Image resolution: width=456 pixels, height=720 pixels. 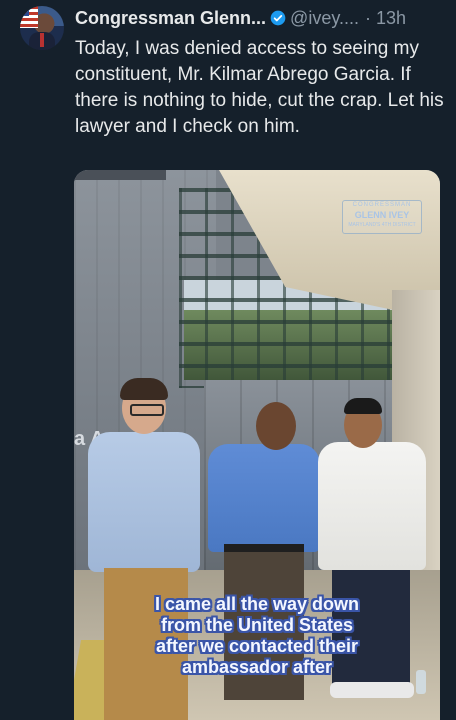 I want to click on verified-badge-icon, so click(x=278, y=20).